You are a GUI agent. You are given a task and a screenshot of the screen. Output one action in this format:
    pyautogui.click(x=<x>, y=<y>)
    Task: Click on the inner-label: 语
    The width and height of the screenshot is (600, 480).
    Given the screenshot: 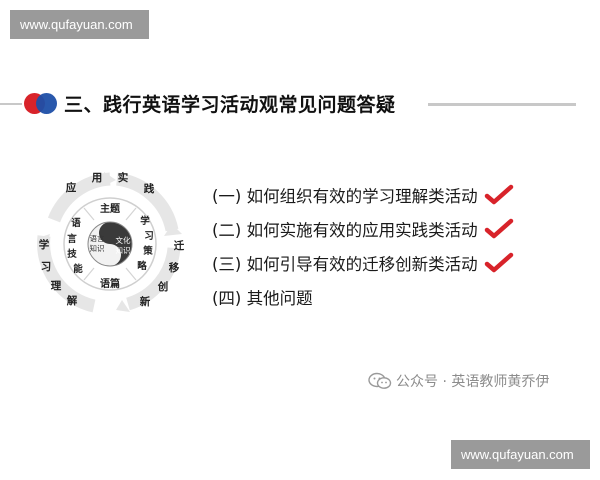 What is the action you would take?
    pyautogui.click(x=76, y=223)
    